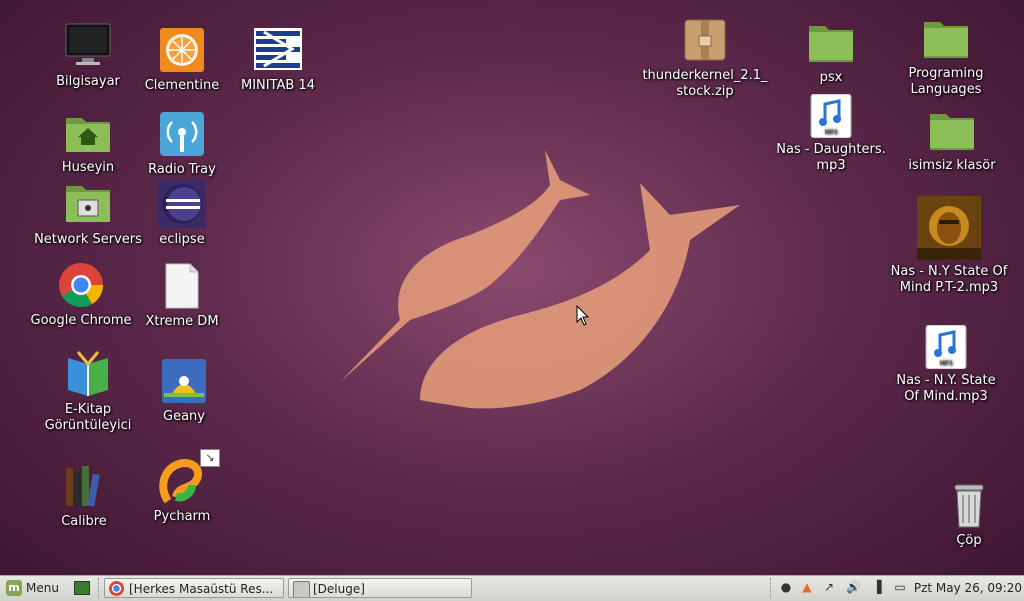 This screenshot has width=1024, height=601. Describe the element at coordinates (969, 505) in the screenshot. I see `trash-icon` at that location.